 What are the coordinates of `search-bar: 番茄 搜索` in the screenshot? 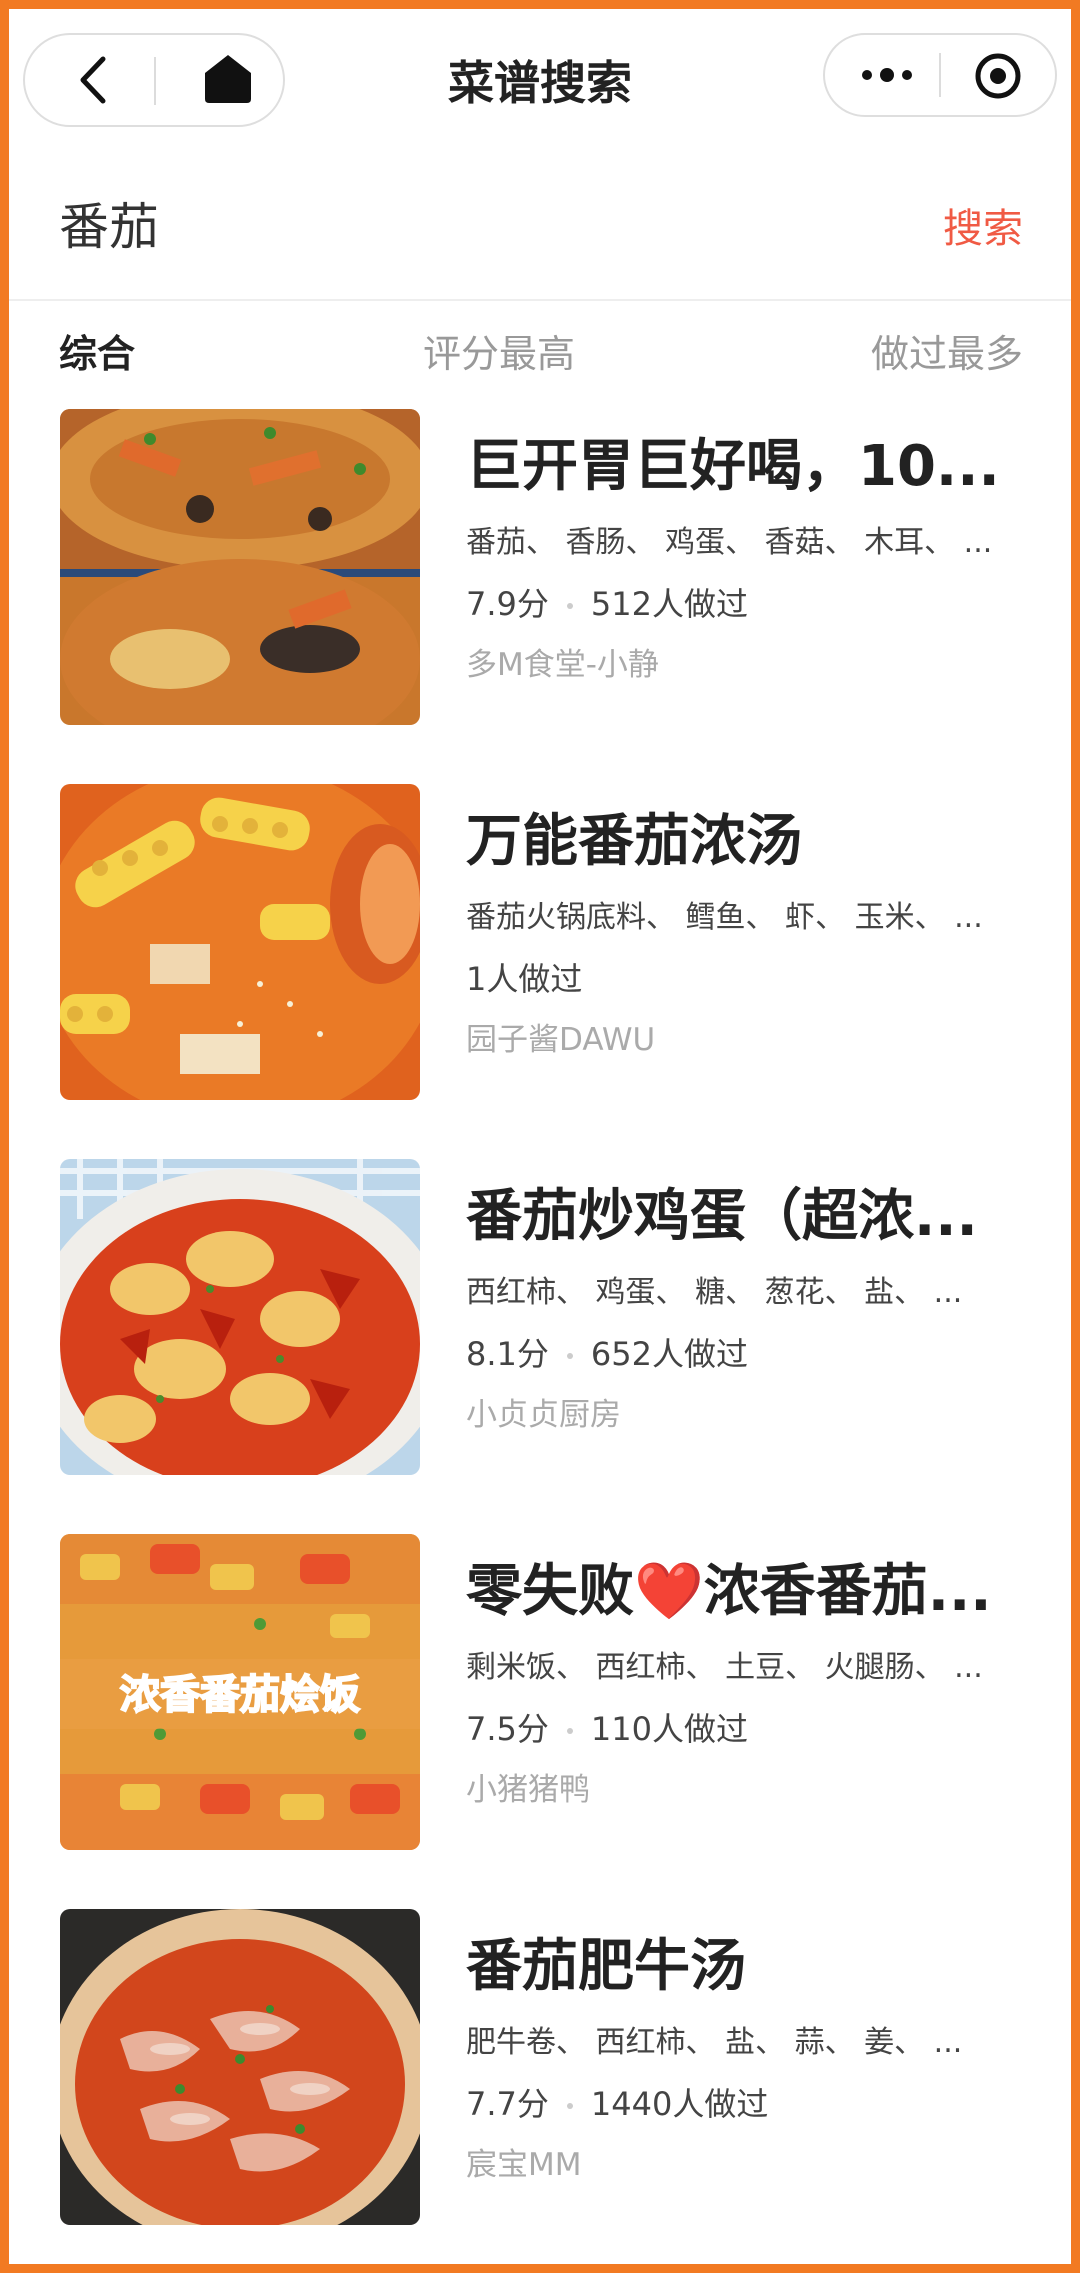 It's located at (540, 228).